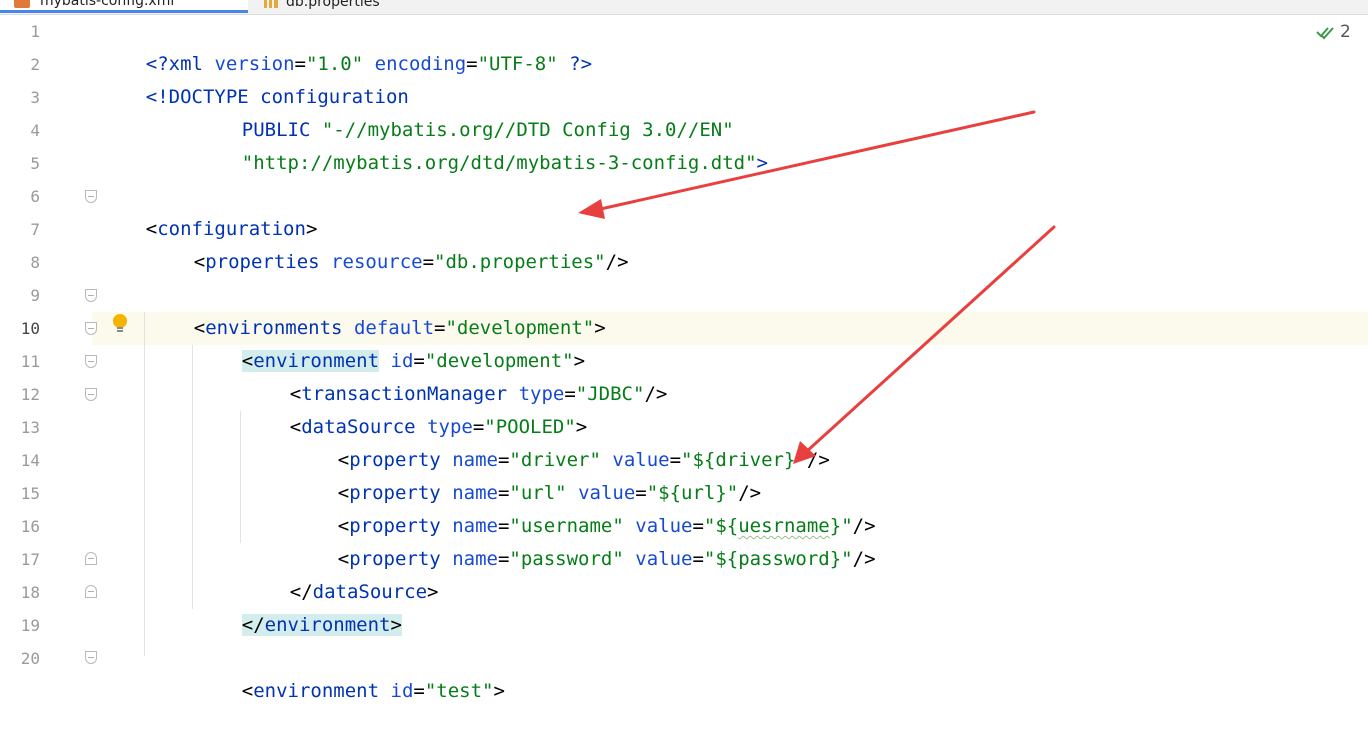 Image resolution: width=1368 pixels, height=741 pixels. What do you see at coordinates (924, 344) in the screenshot?
I see `annotation-arrow-to-url` at bounding box center [924, 344].